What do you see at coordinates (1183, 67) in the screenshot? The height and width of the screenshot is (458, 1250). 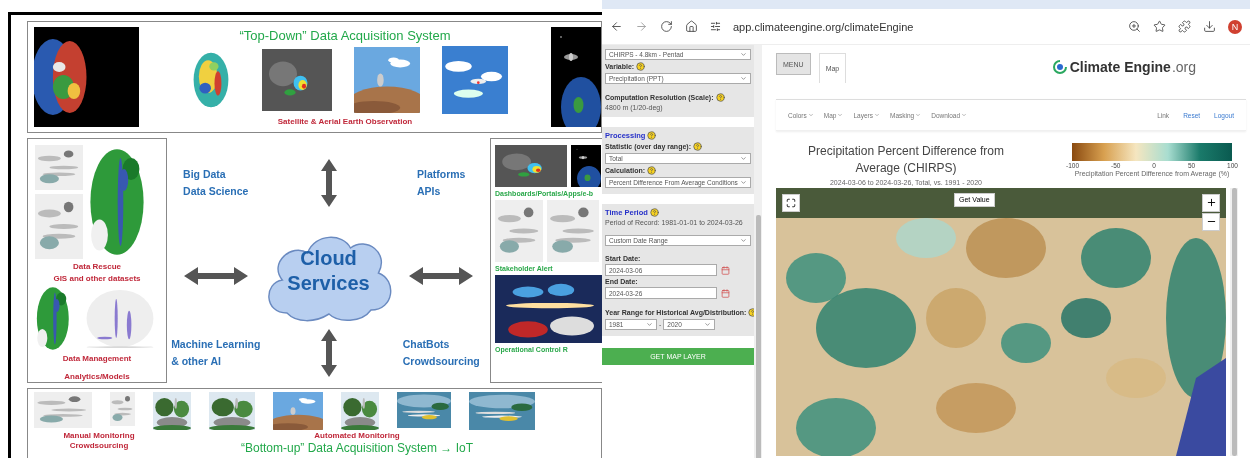 I see `logo-domain: .org` at bounding box center [1183, 67].